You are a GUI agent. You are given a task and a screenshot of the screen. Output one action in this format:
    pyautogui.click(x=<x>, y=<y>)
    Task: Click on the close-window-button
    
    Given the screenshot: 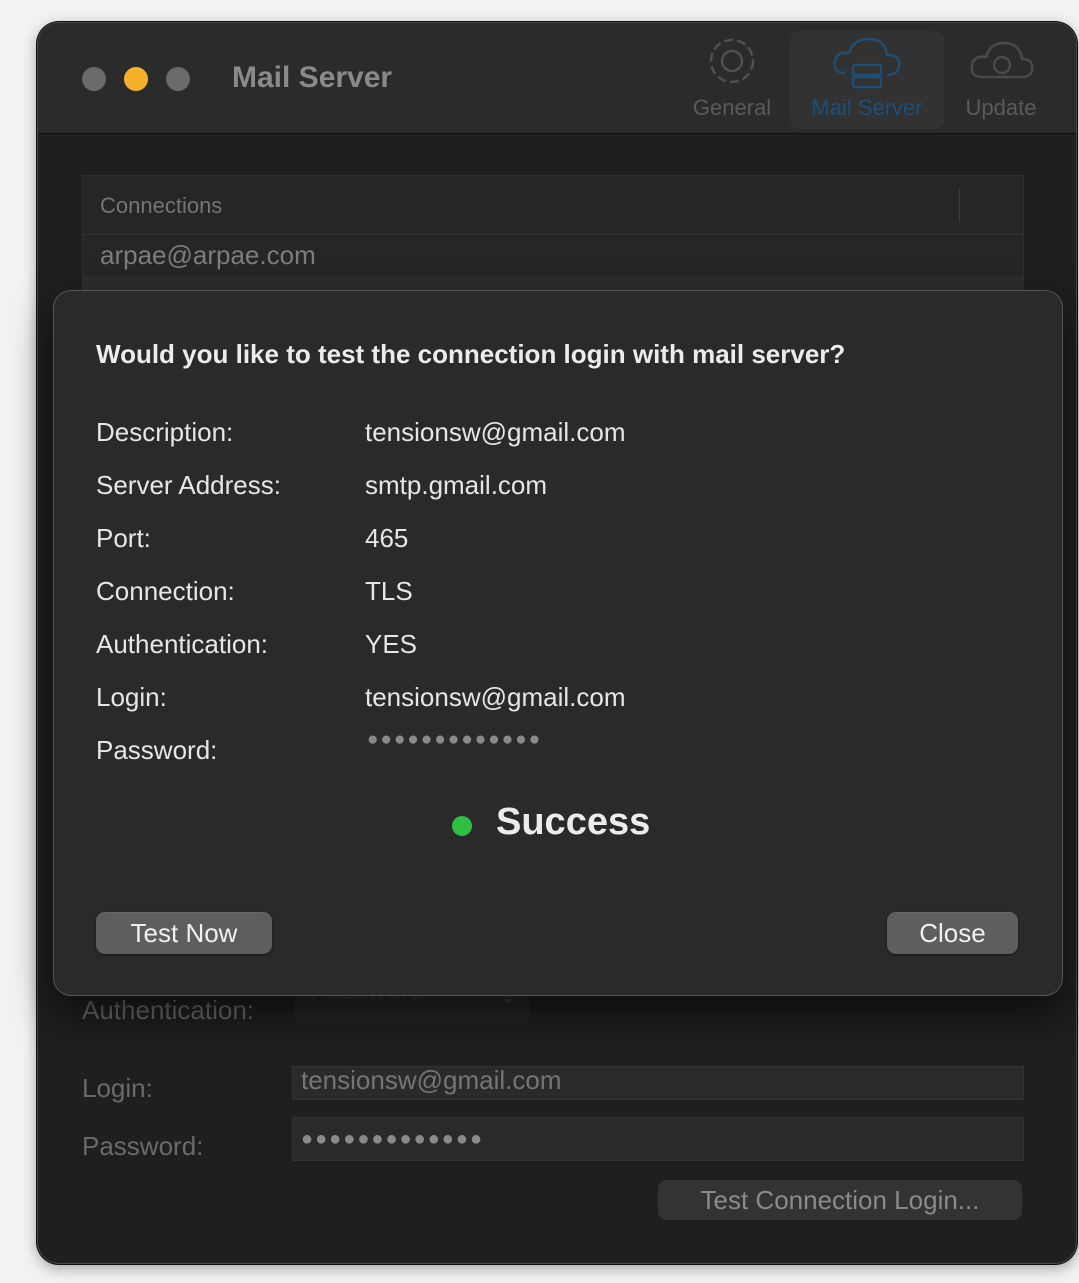 What is the action you would take?
    pyautogui.click(x=94, y=79)
    